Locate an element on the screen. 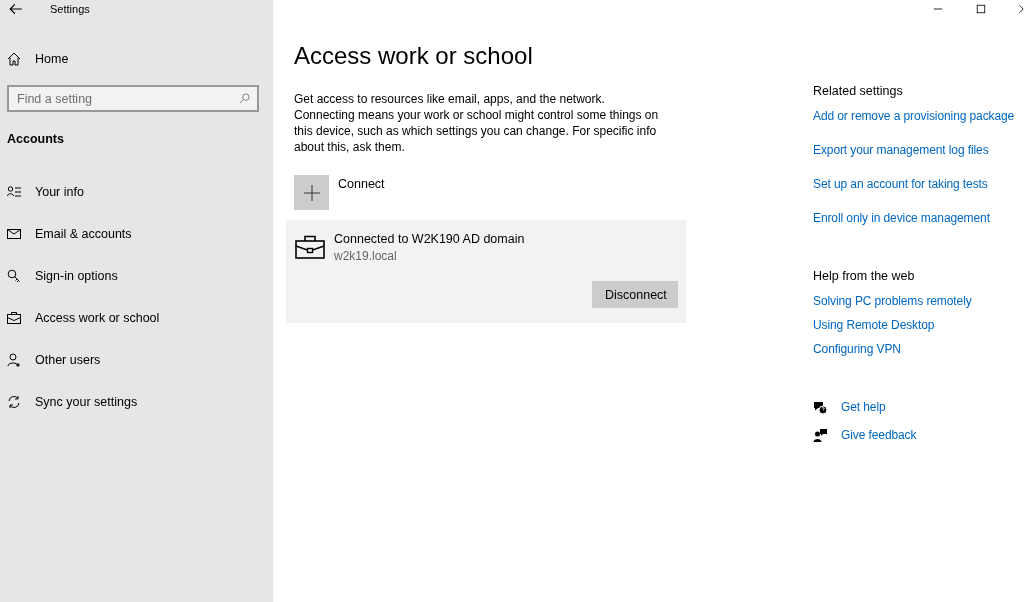 Image resolution: width=1024 pixels, height=602 pixels. section-heading: Help from the web is located at coordinates (864, 277).